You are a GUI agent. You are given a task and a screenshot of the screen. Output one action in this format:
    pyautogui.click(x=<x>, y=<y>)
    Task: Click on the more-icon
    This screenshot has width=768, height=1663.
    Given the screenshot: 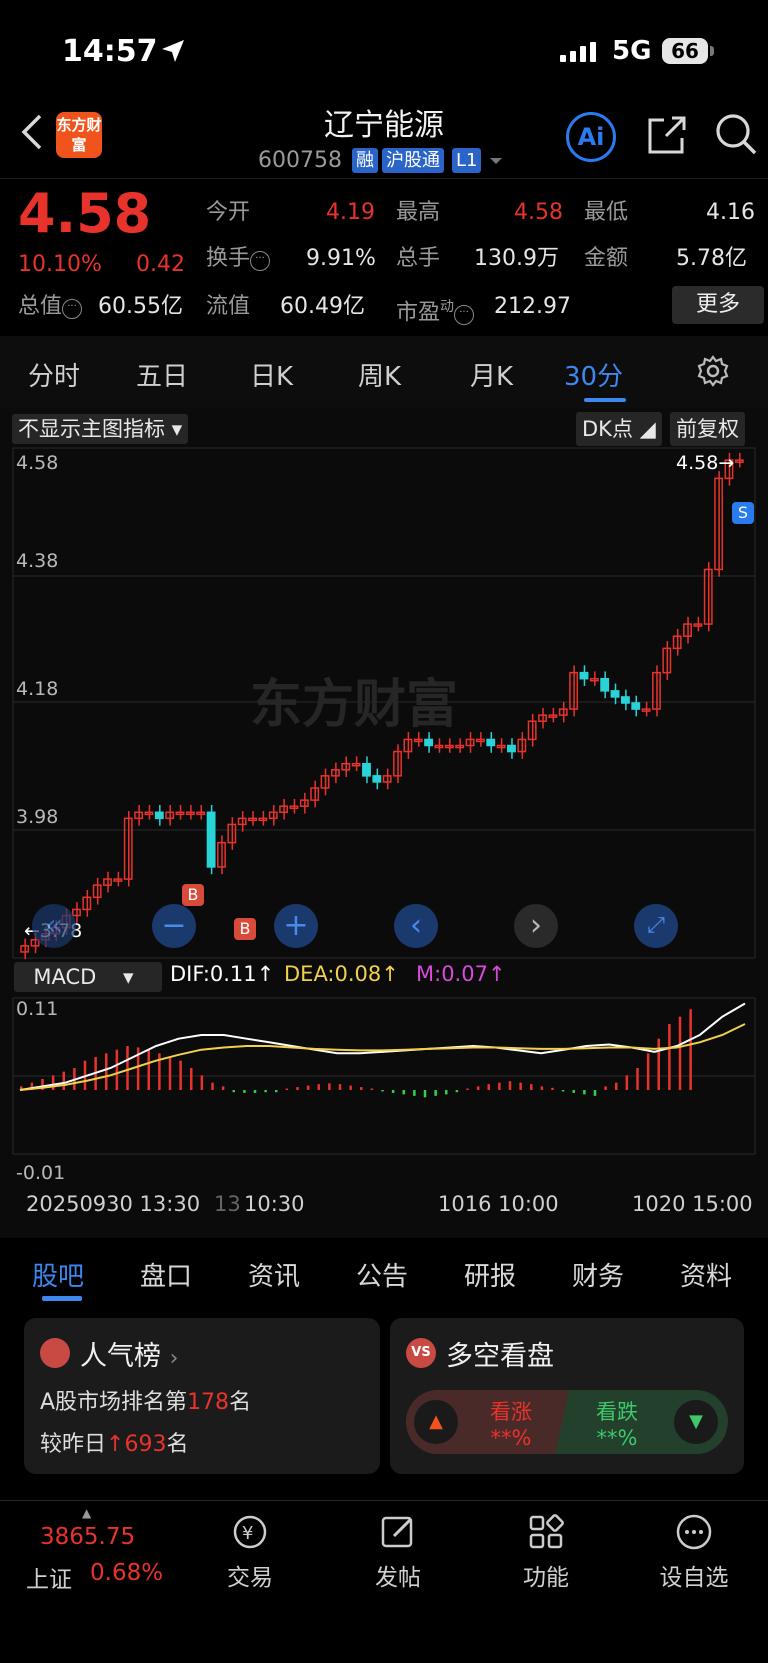 What is the action you would take?
    pyautogui.click(x=694, y=1532)
    